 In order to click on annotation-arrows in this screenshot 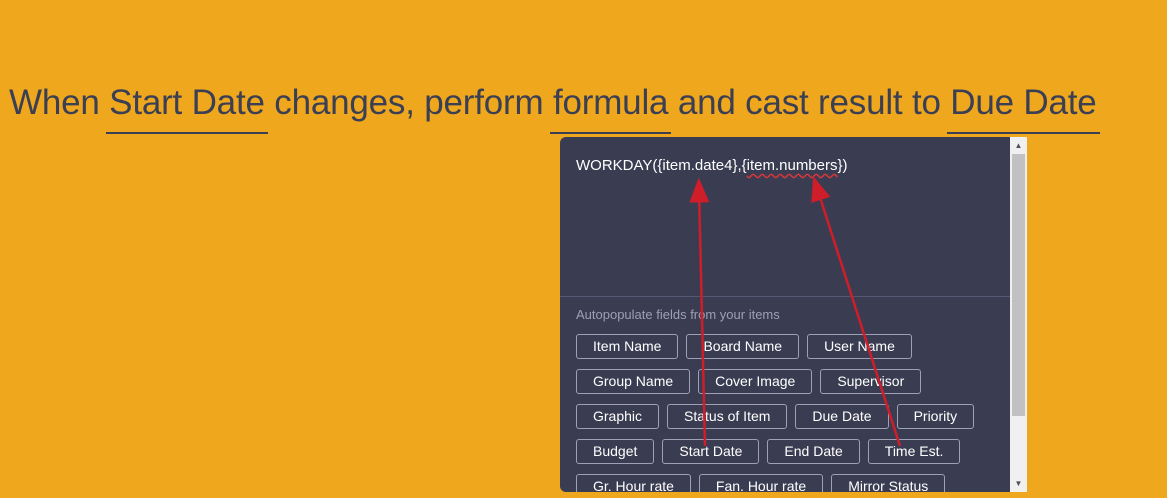, I will do `click(795, 311)`.